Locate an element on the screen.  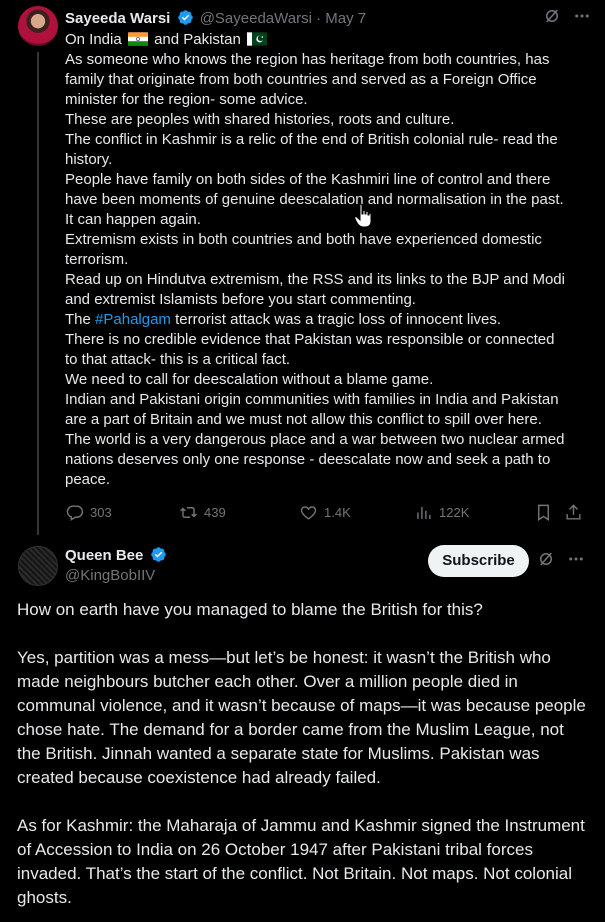
share-icon is located at coordinates (573, 511).